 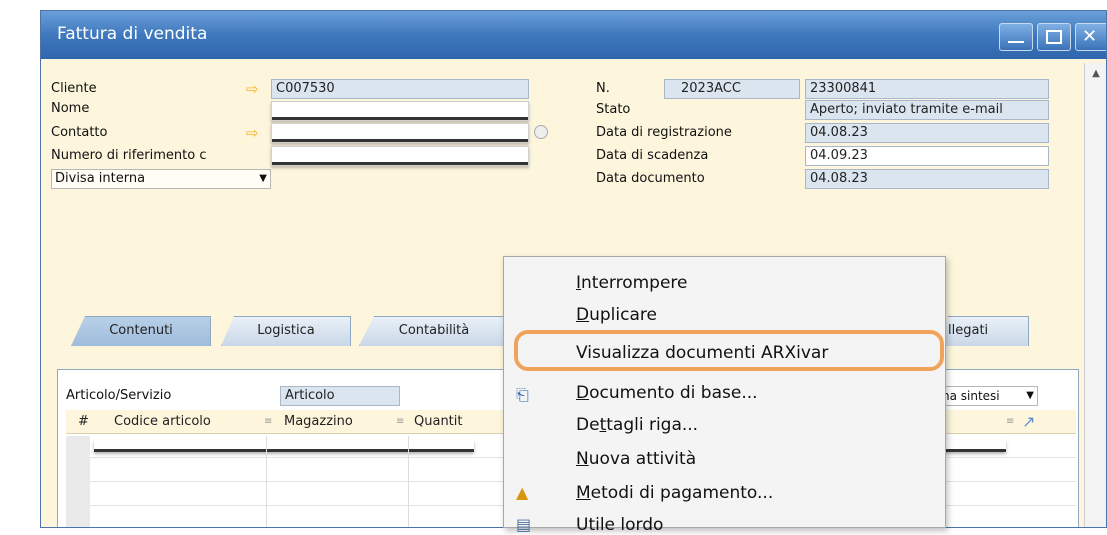 What do you see at coordinates (652, 155) in the screenshot?
I see `scadenza-label: Data di scadenza` at bounding box center [652, 155].